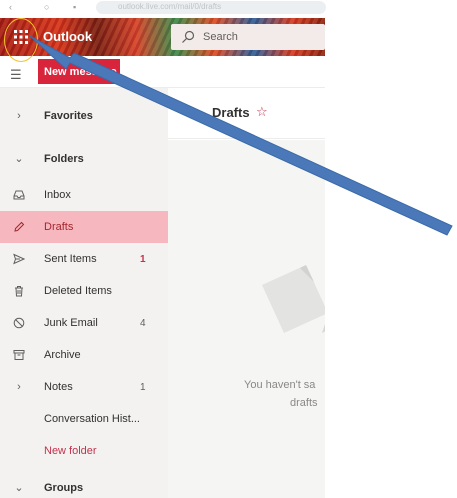  I want to click on sidebar-item-deleted-items: Deleted Items, so click(84, 291).